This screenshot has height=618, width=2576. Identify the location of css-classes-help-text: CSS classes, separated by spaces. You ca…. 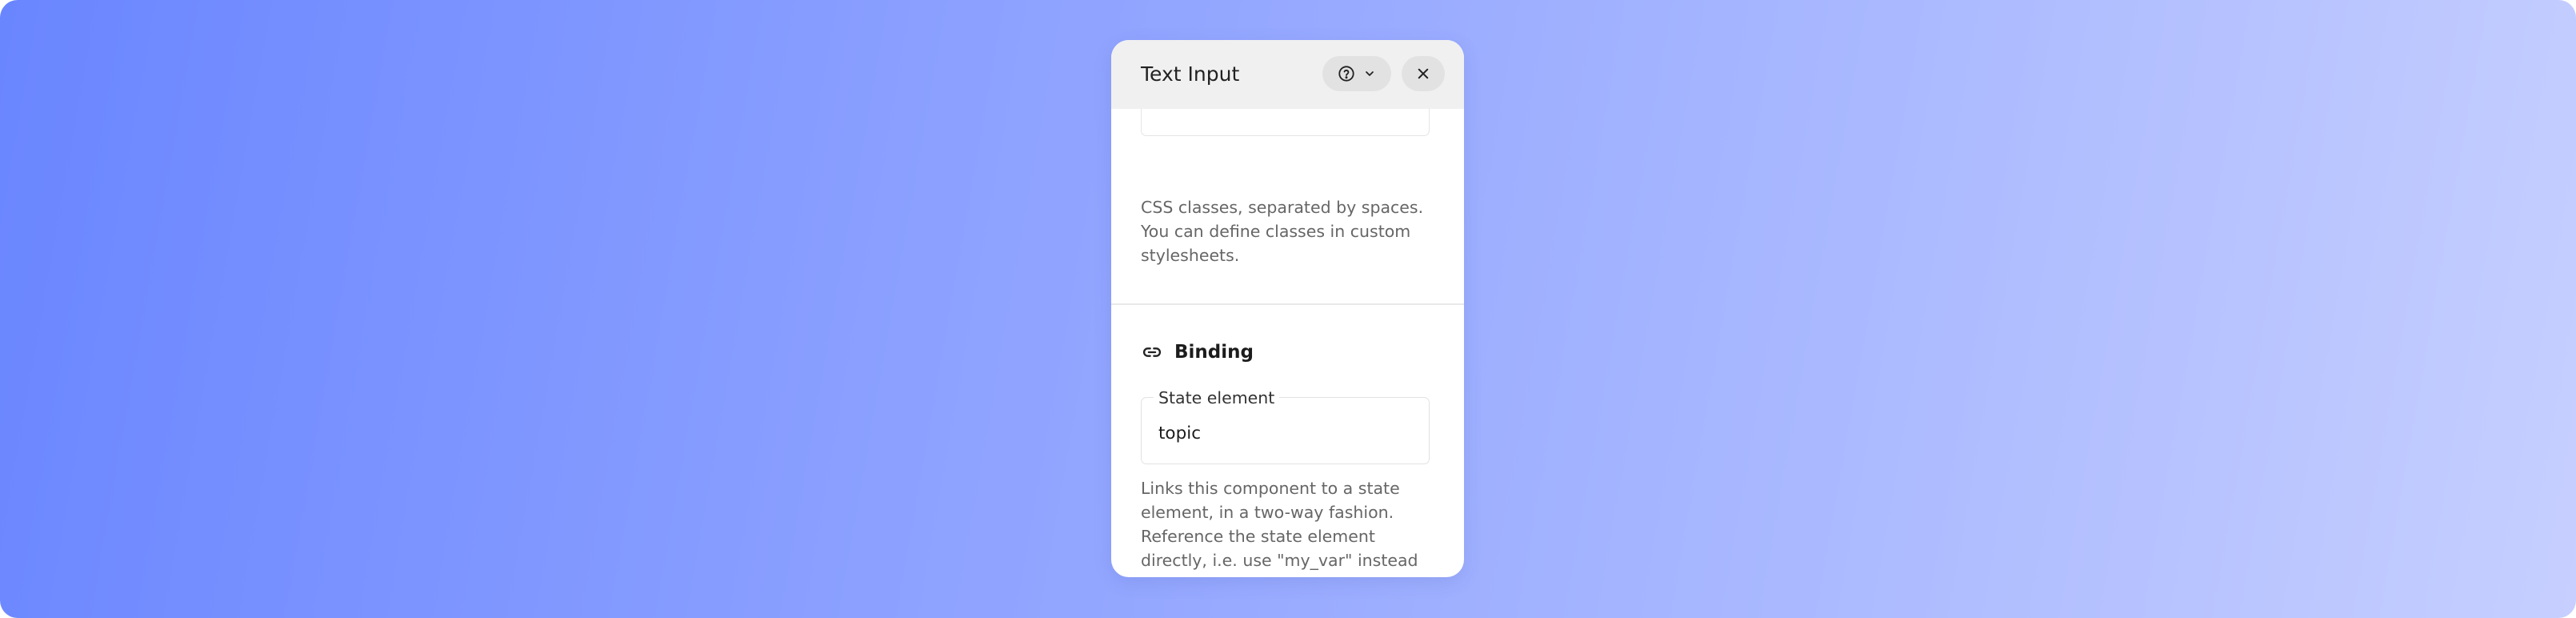
(1282, 231).